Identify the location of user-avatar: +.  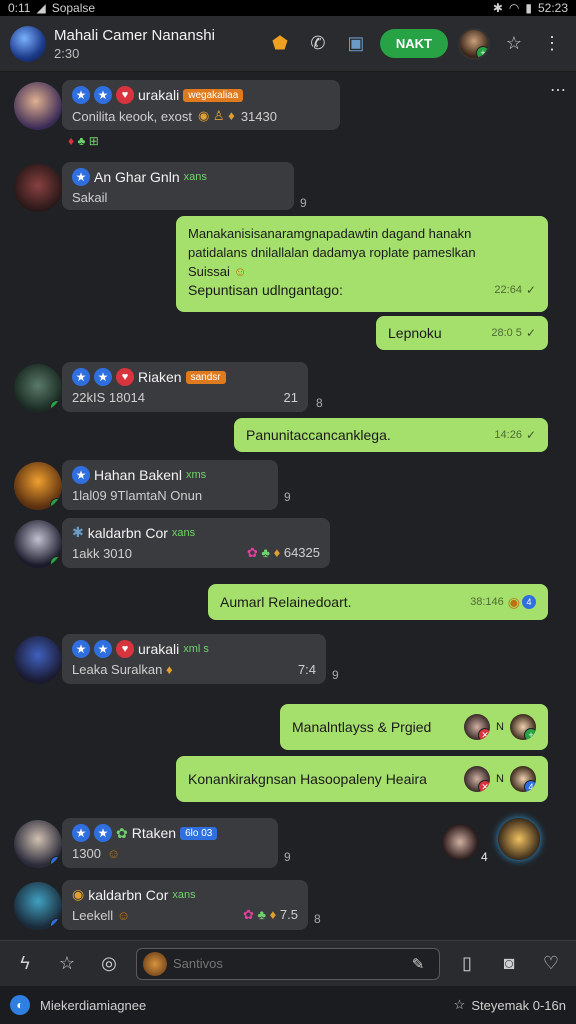
(474, 43).